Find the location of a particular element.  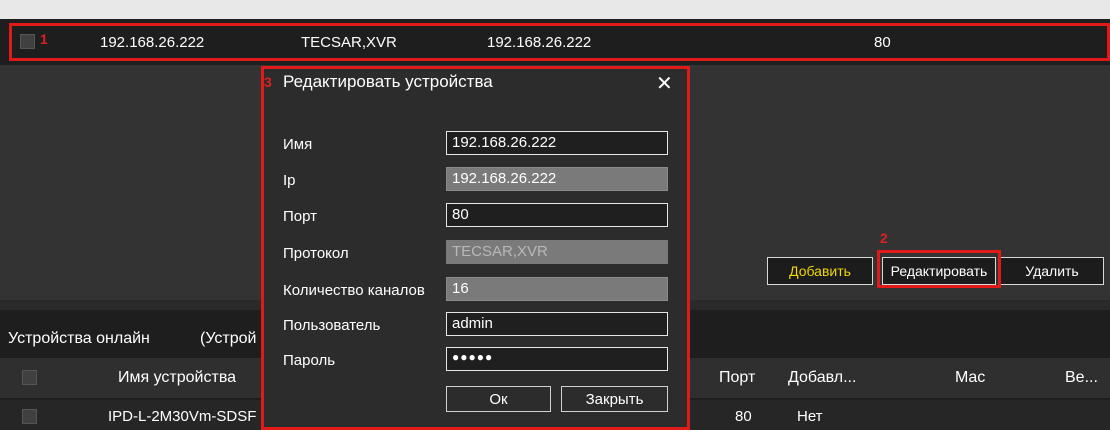

row-added: Нет is located at coordinates (810, 416).